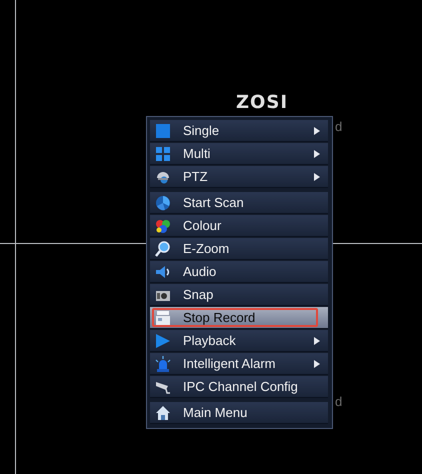 This screenshot has width=422, height=474. Describe the element at coordinates (239, 249) in the screenshot. I see `menu-item: E-Zoom` at that location.